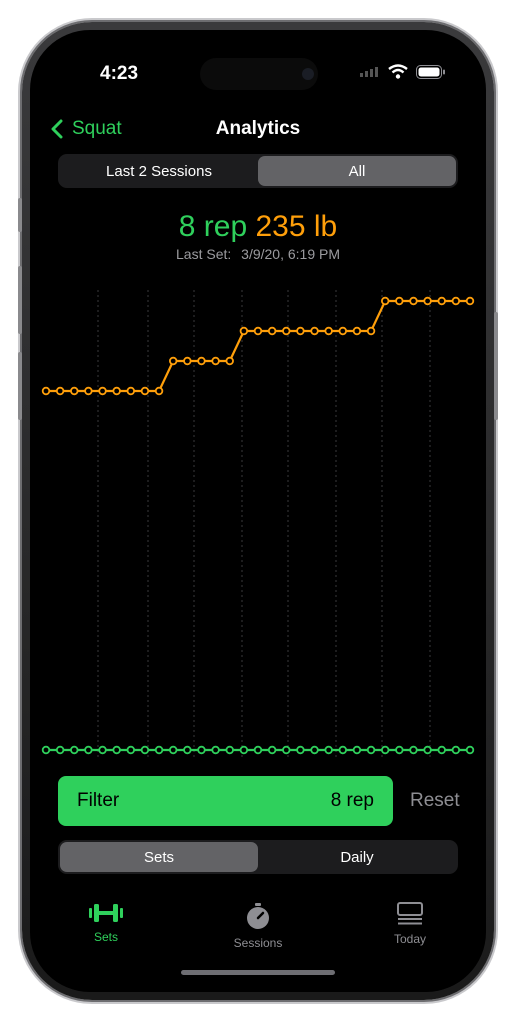  Describe the element at coordinates (159, 857) in the screenshot. I see `segment-sets: Sets` at that location.